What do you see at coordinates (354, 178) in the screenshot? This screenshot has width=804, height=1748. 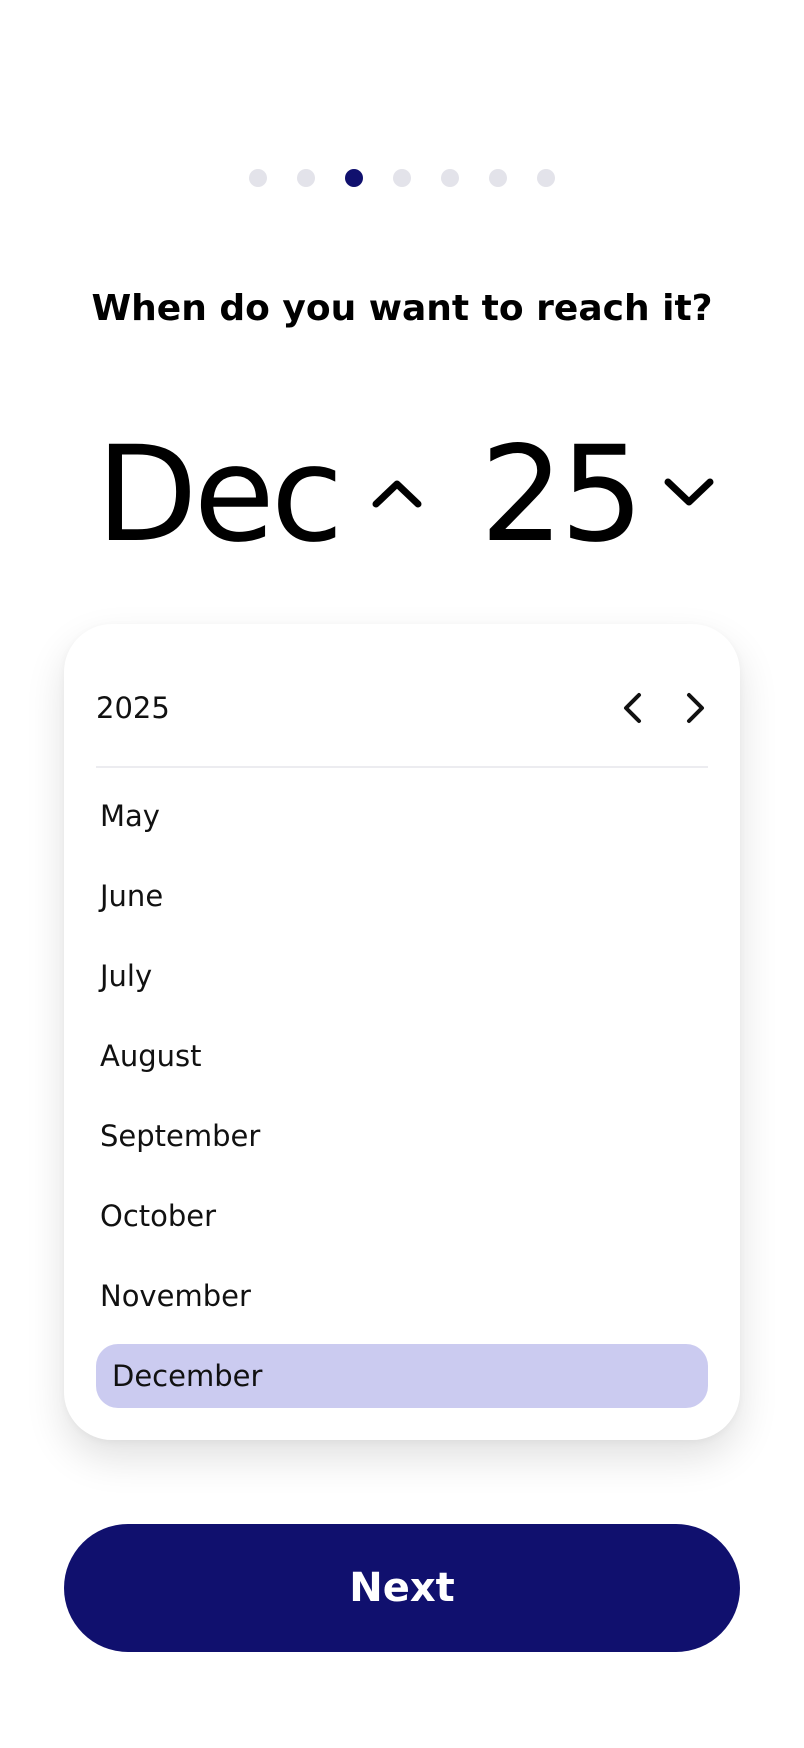 I see `progress-dot-active` at bounding box center [354, 178].